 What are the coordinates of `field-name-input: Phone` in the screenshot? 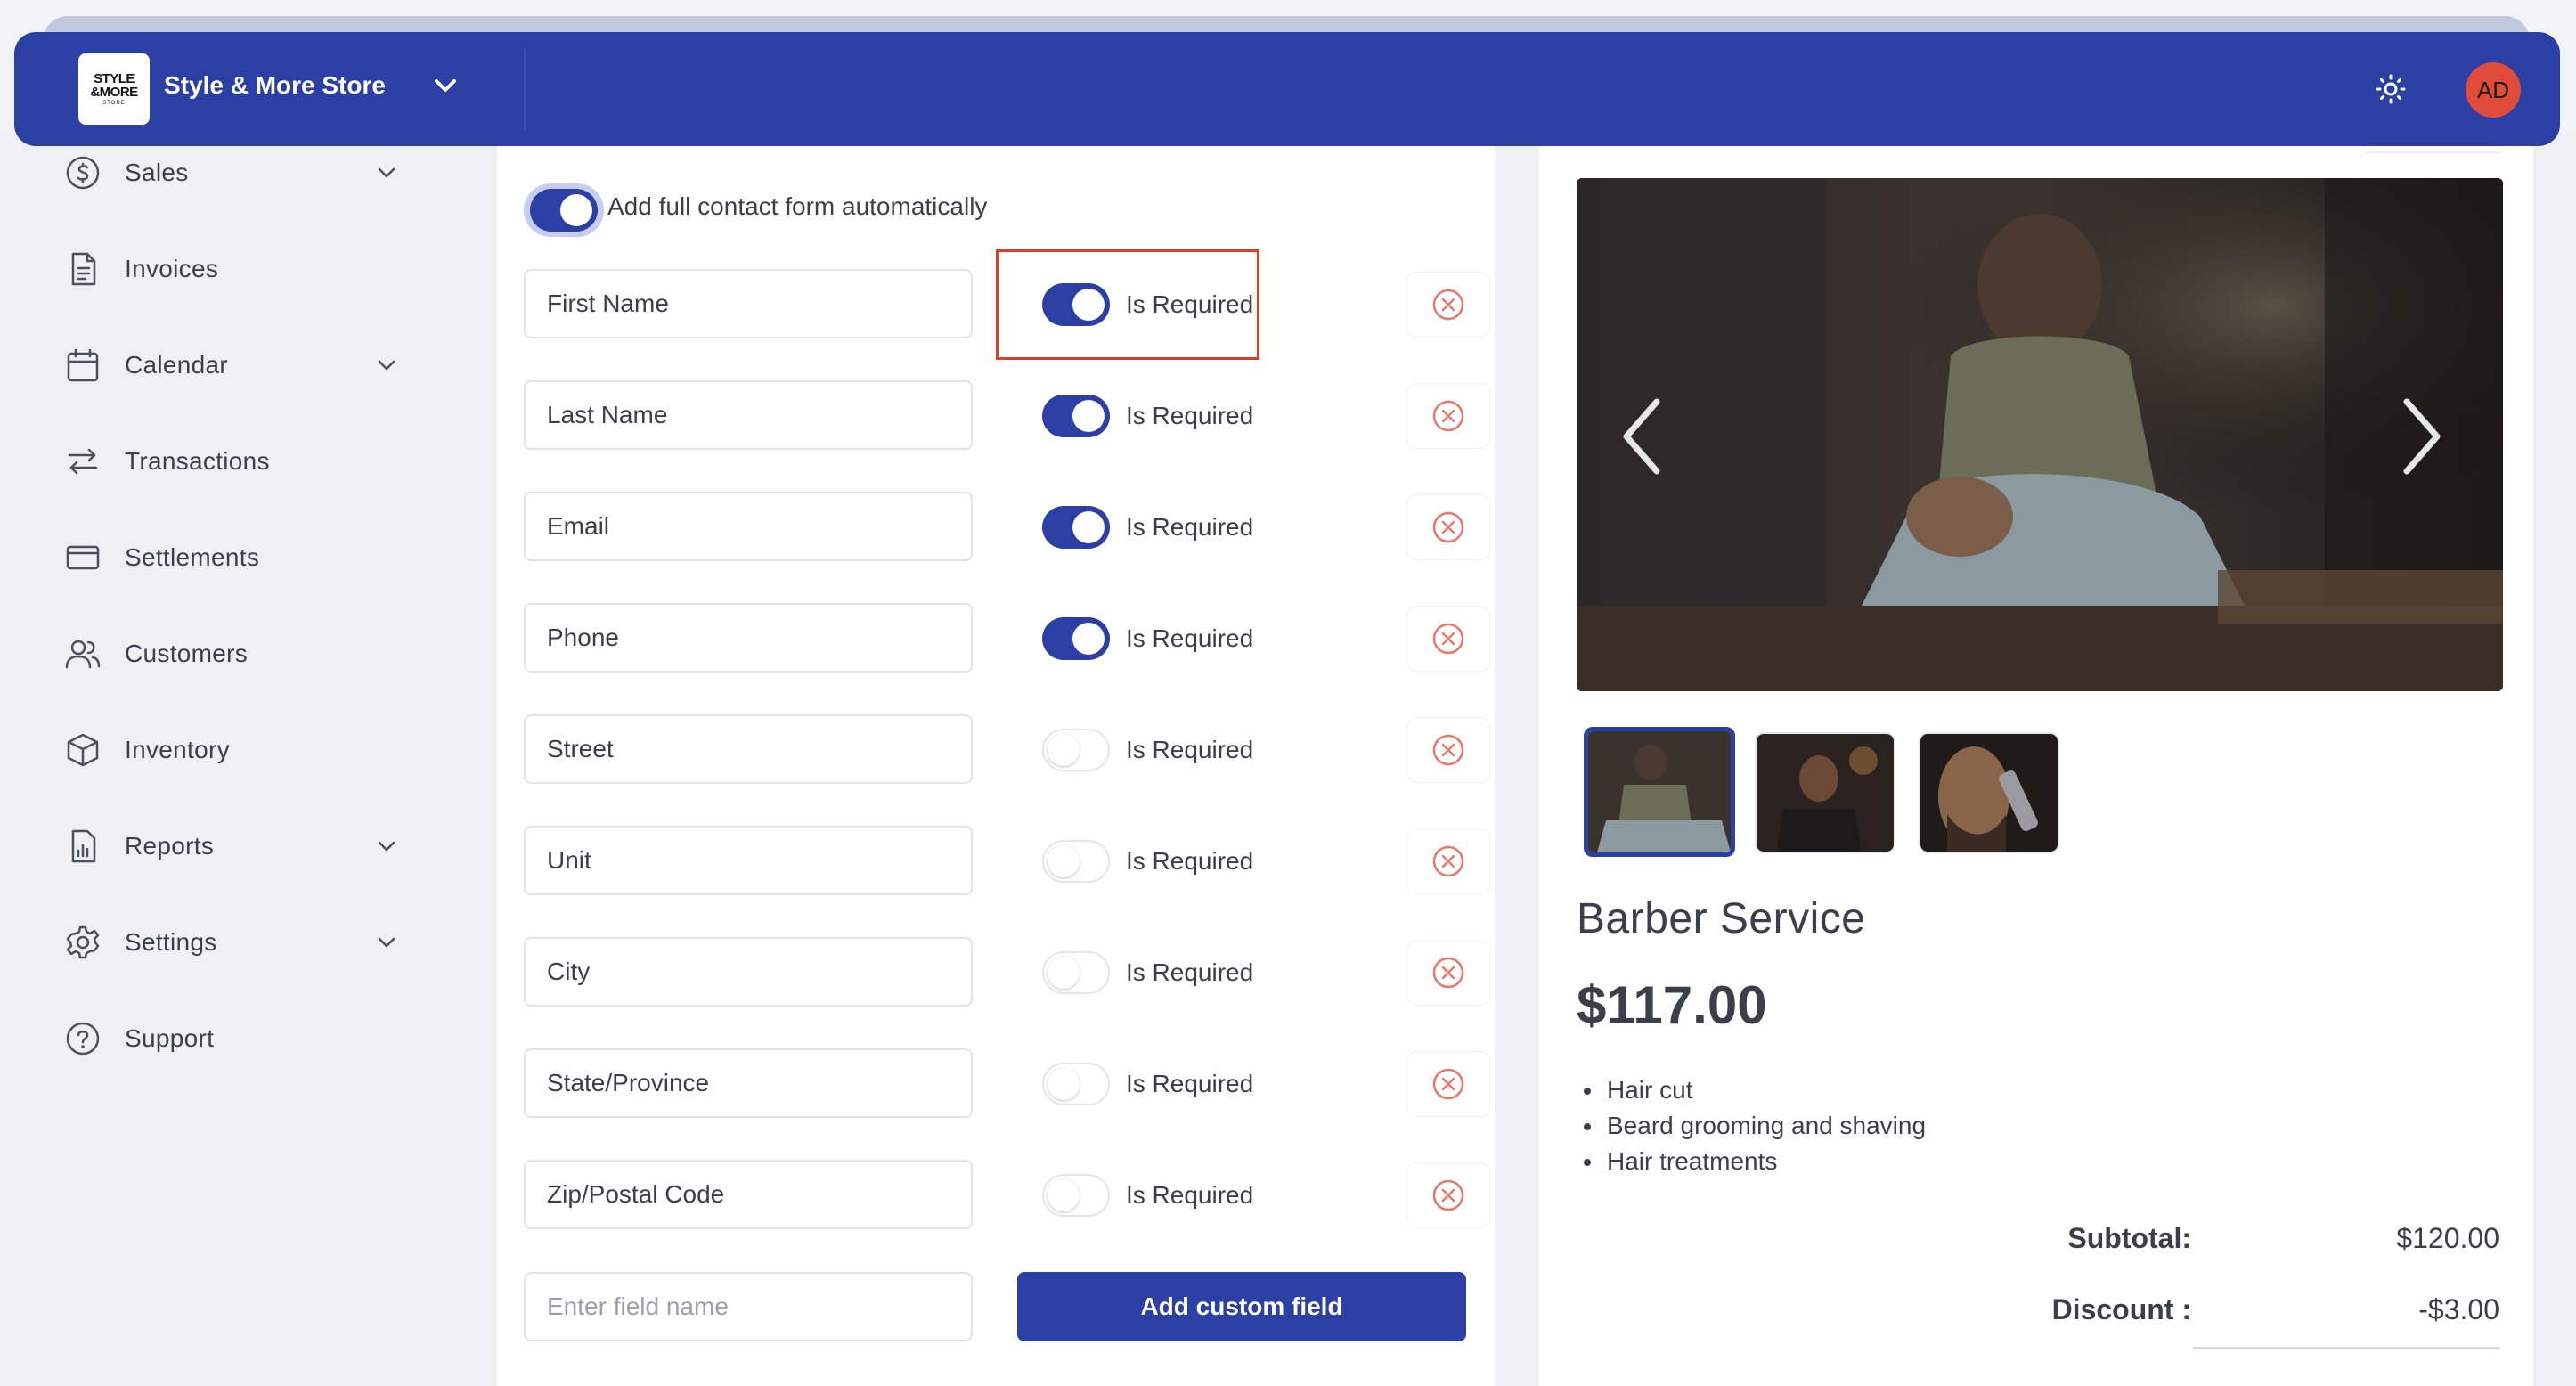 It's located at (749, 638).